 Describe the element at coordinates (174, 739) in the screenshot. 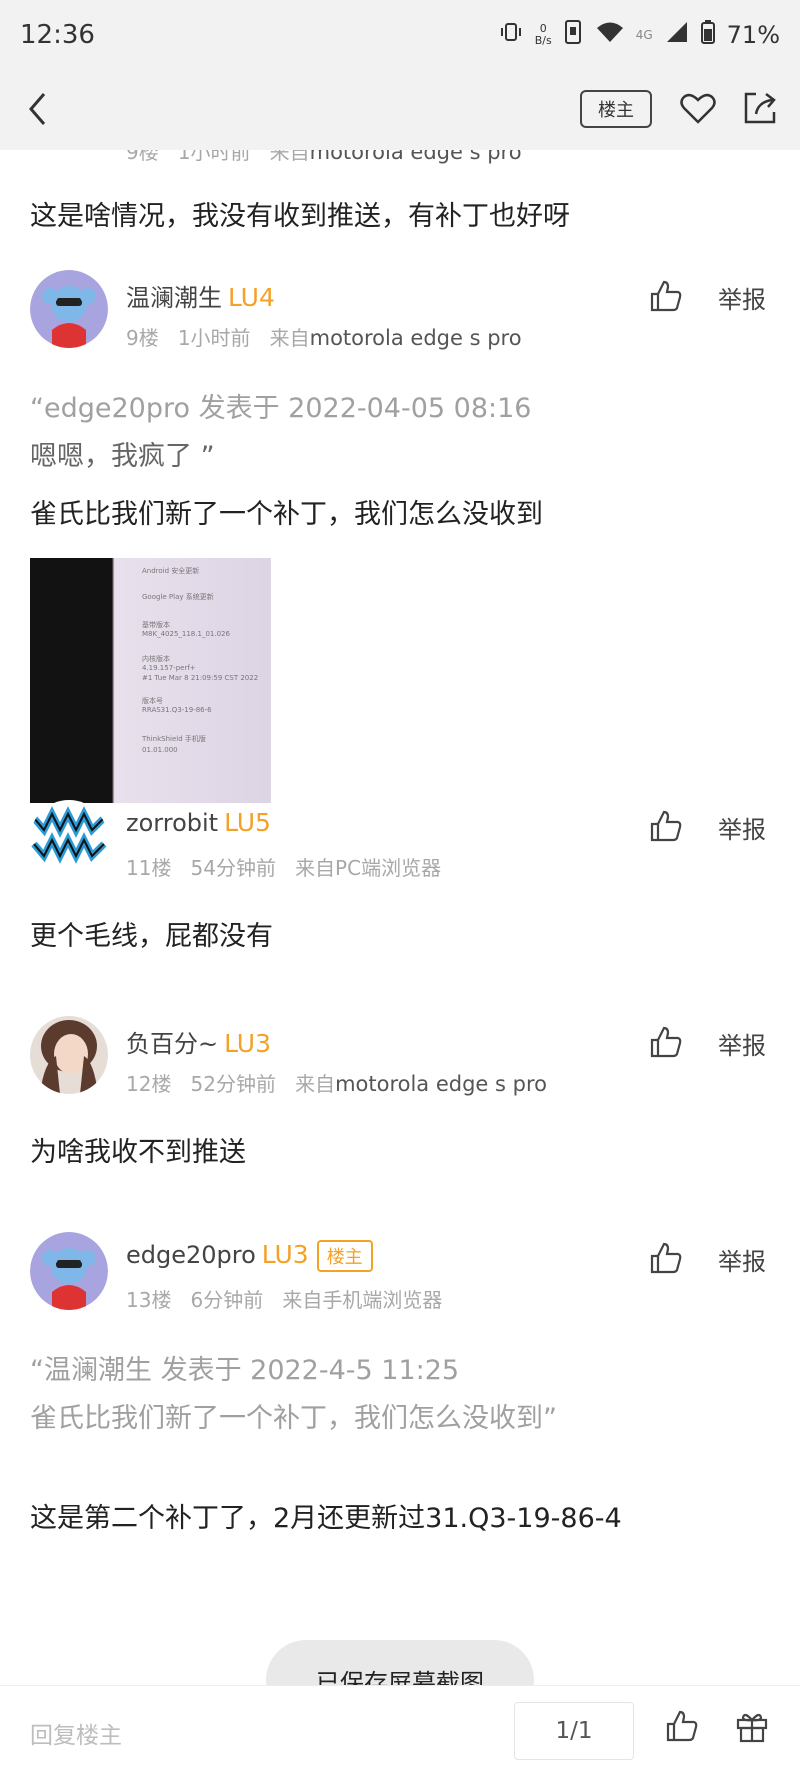

I see `image-text: ThinkShield 手机版` at that location.